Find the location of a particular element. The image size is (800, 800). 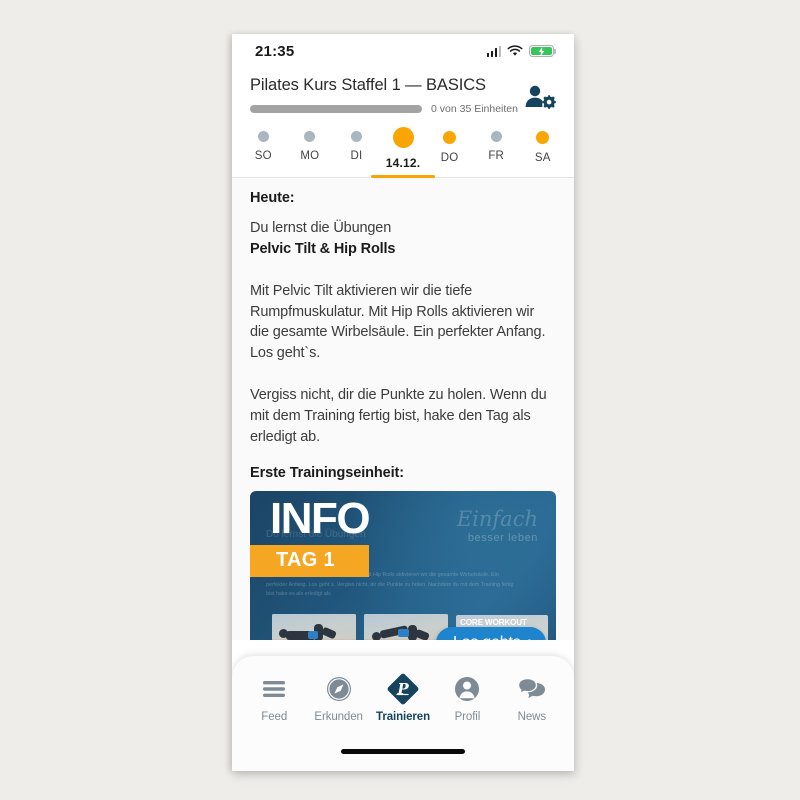

day-label: FR is located at coordinates (496, 156).